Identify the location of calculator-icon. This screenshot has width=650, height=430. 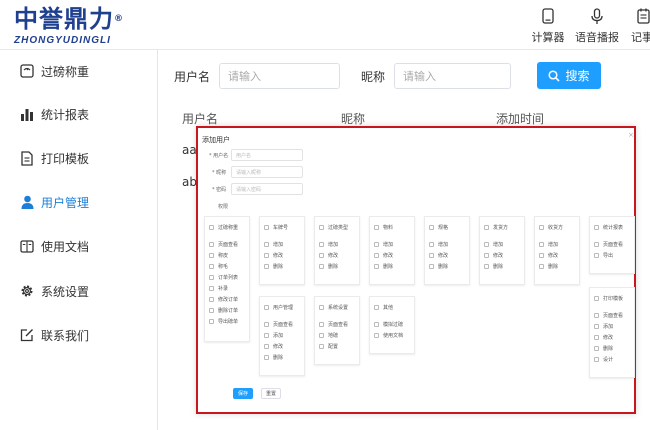
(548, 16).